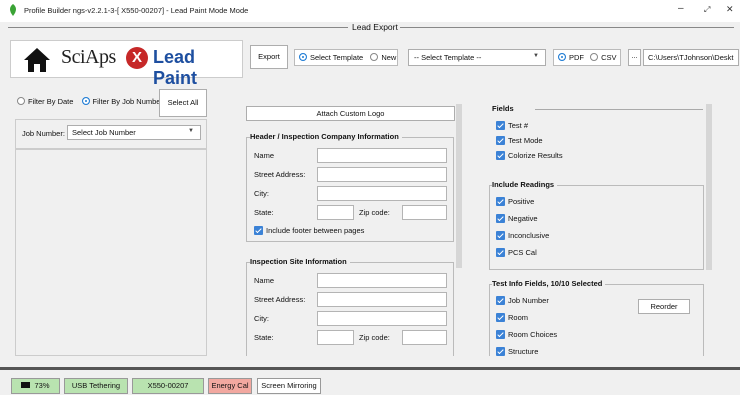 The width and height of the screenshot is (740, 395). Describe the element at coordinates (549, 283) in the screenshot. I see `test-info-section-title: Test Info Fields, 10/10 Selected` at that location.